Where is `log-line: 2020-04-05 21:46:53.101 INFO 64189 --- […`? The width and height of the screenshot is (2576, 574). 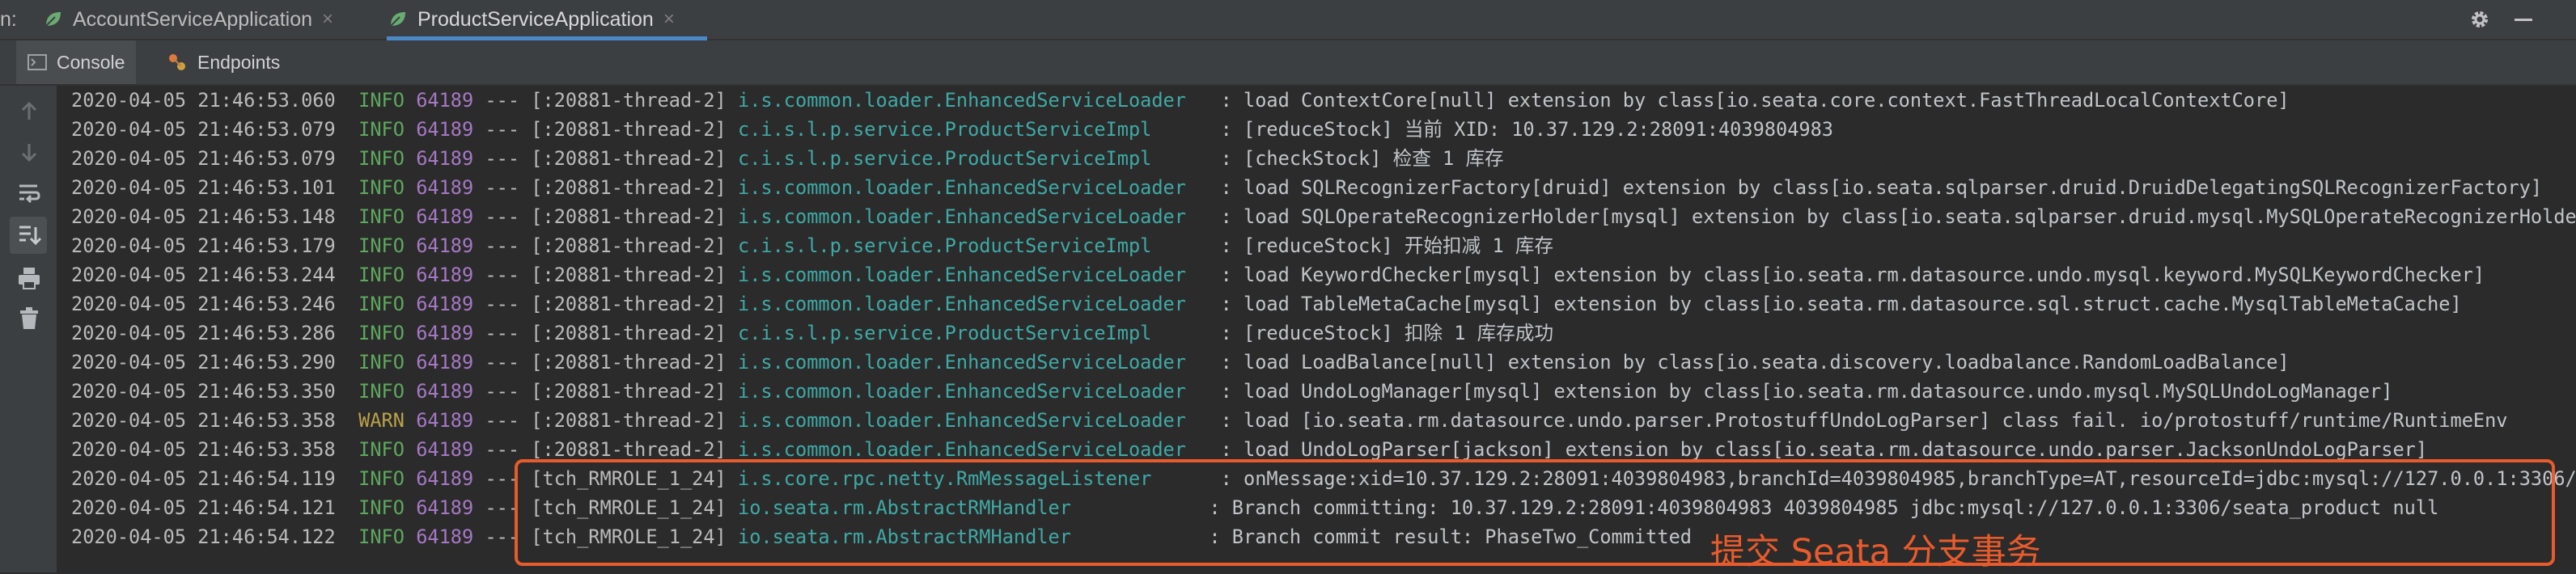
log-line: 2020-04-05 21:46:53.101 INFO 64189 --- [… is located at coordinates (1307, 187).